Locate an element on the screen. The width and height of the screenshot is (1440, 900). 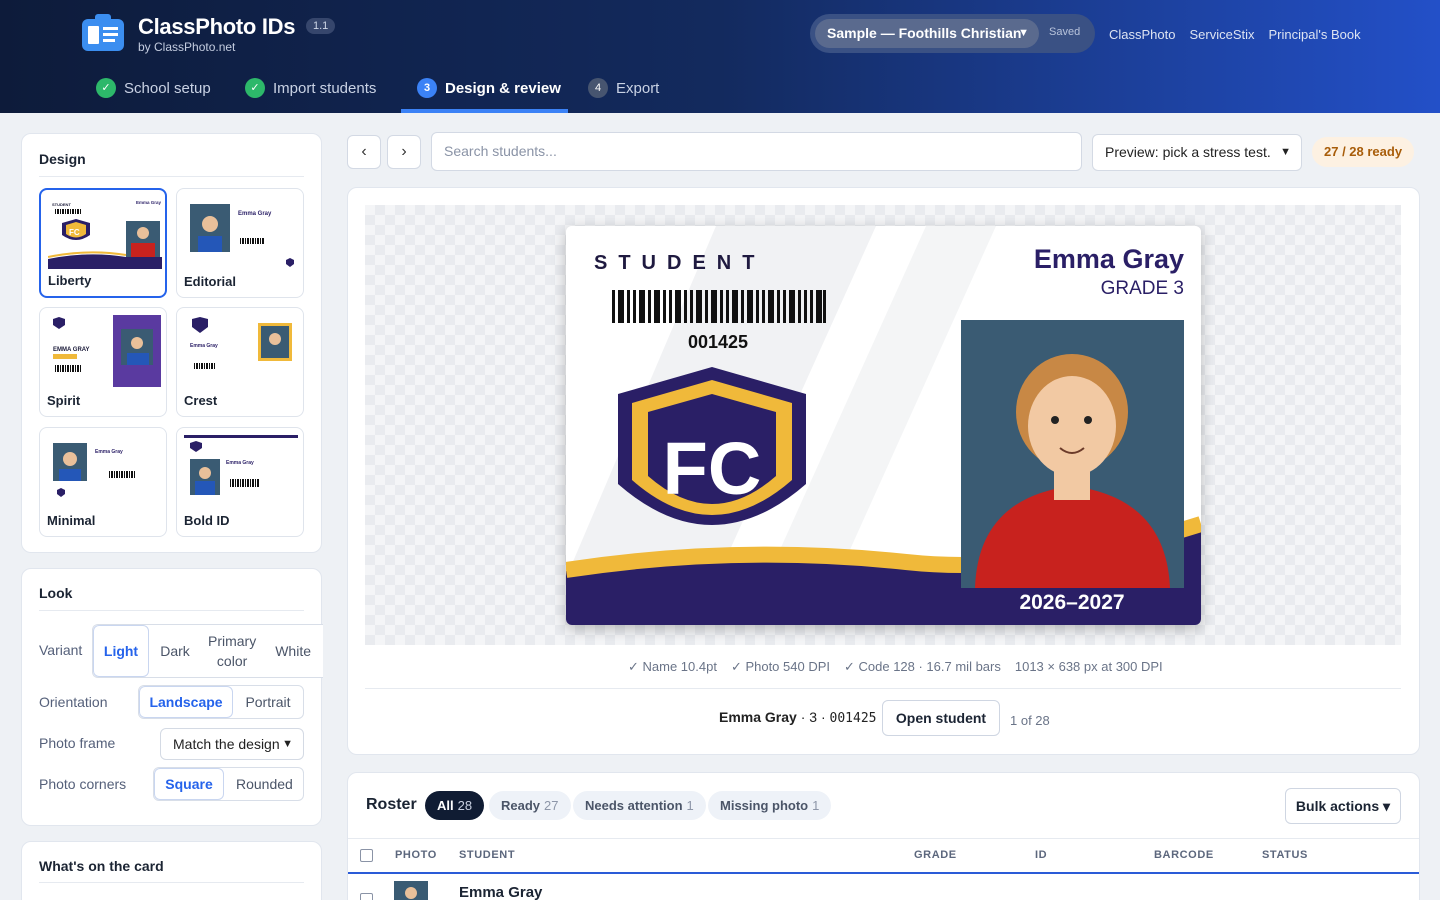
filter-label: Needs attention is located at coordinates (634, 805).